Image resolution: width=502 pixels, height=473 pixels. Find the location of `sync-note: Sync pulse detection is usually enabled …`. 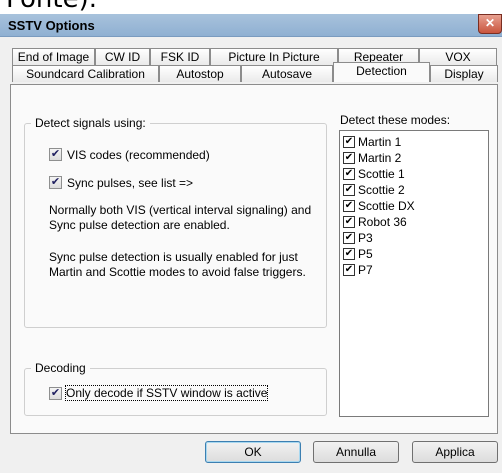

sync-note: Sync pulse detection is usually enabled … is located at coordinates (177, 264).